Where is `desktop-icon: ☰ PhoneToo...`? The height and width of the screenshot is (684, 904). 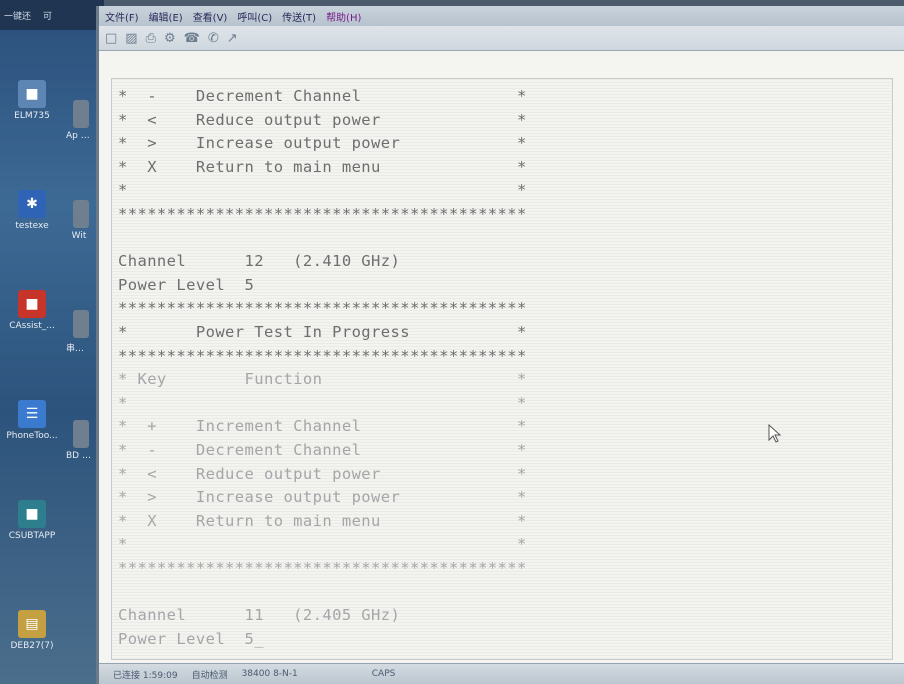 desktop-icon: ☰ PhoneToo... is located at coordinates (32, 420).